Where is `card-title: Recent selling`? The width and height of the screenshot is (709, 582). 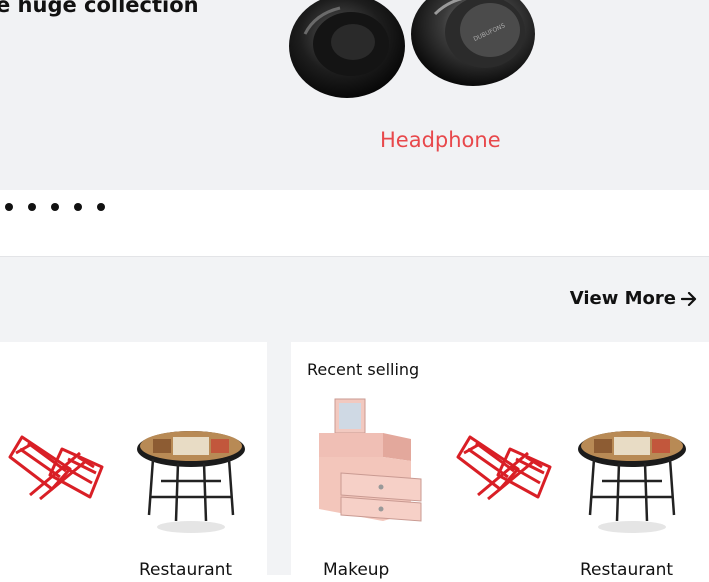 card-title: Recent selling is located at coordinates (363, 369).